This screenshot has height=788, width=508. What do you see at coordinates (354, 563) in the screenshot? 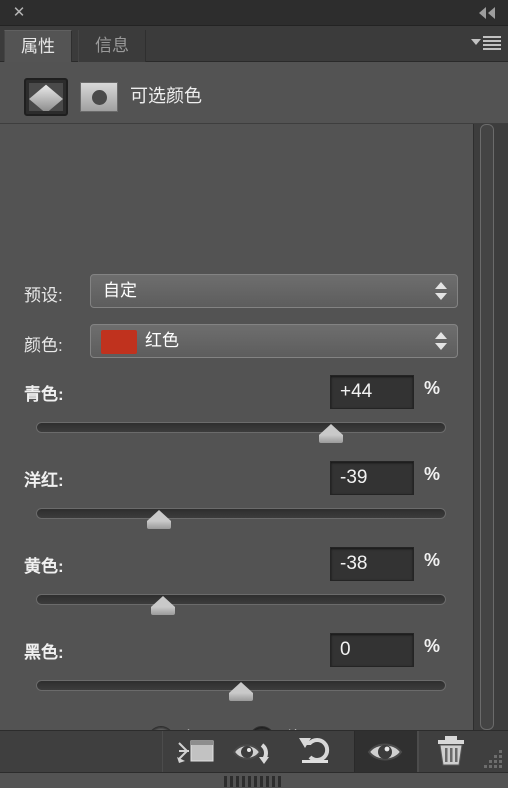
I see `yellow-value: -38` at bounding box center [354, 563].